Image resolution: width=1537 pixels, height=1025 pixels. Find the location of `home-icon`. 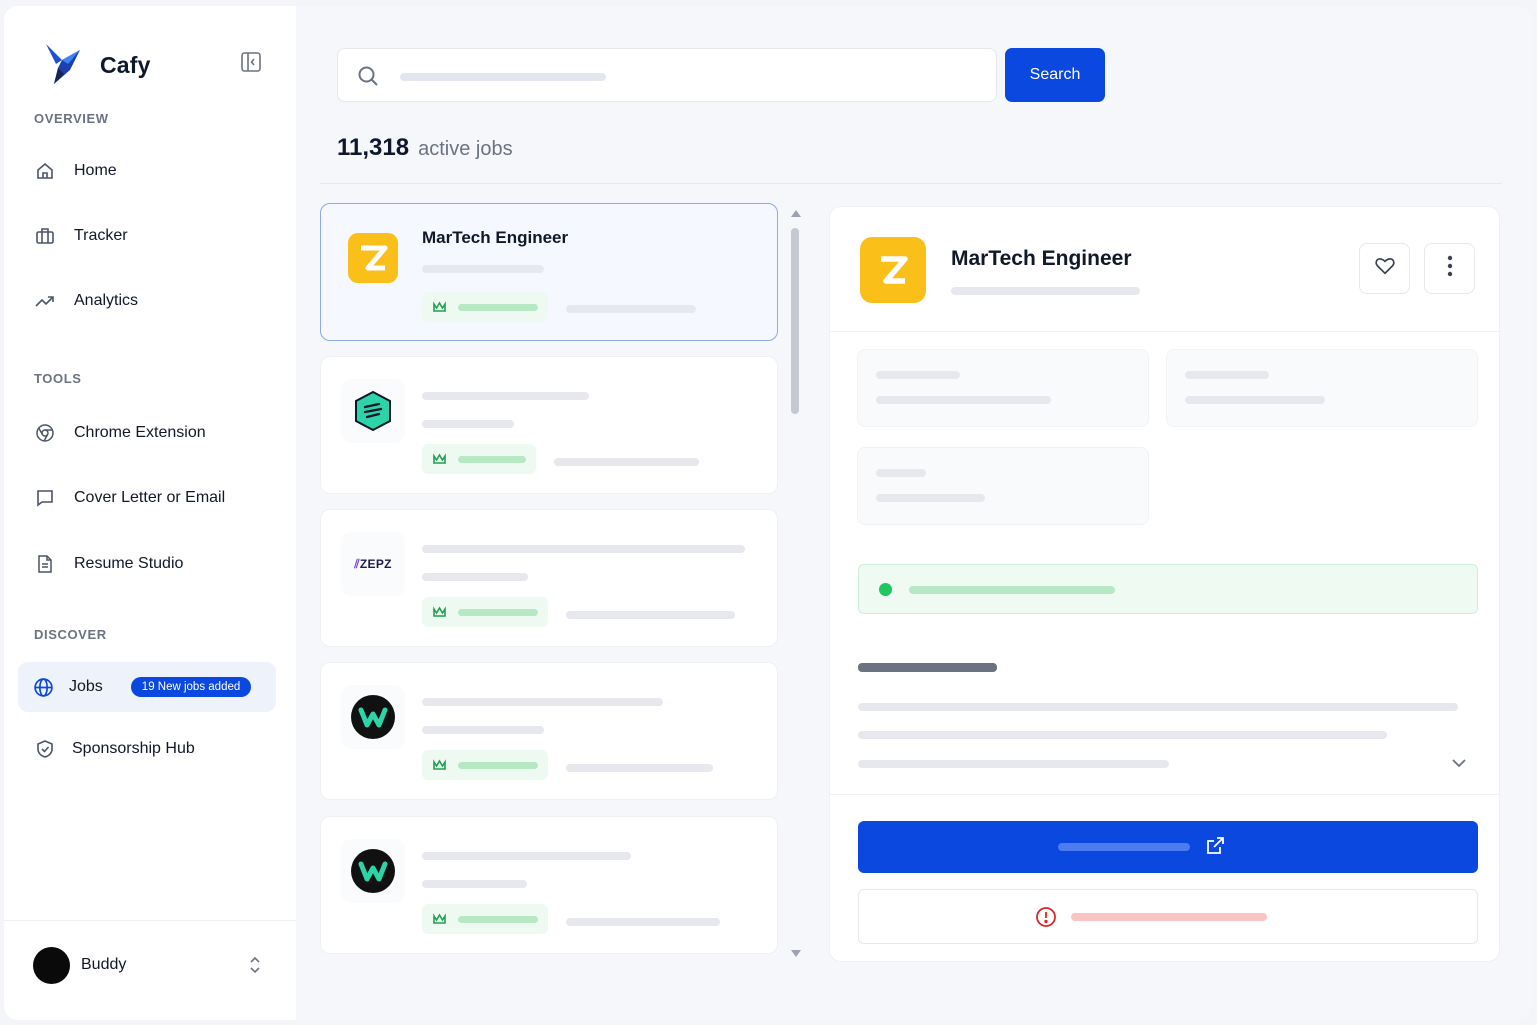

home-icon is located at coordinates (45, 171).